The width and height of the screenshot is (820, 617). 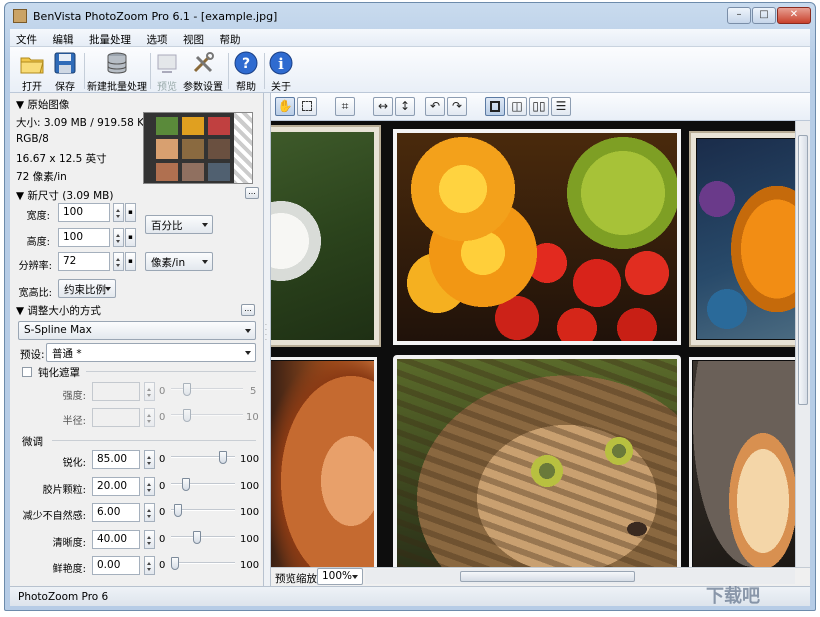 What do you see at coordinates (151, 352) in the screenshot?
I see `preset-select: 普通 *` at bounding box center [151, 352].